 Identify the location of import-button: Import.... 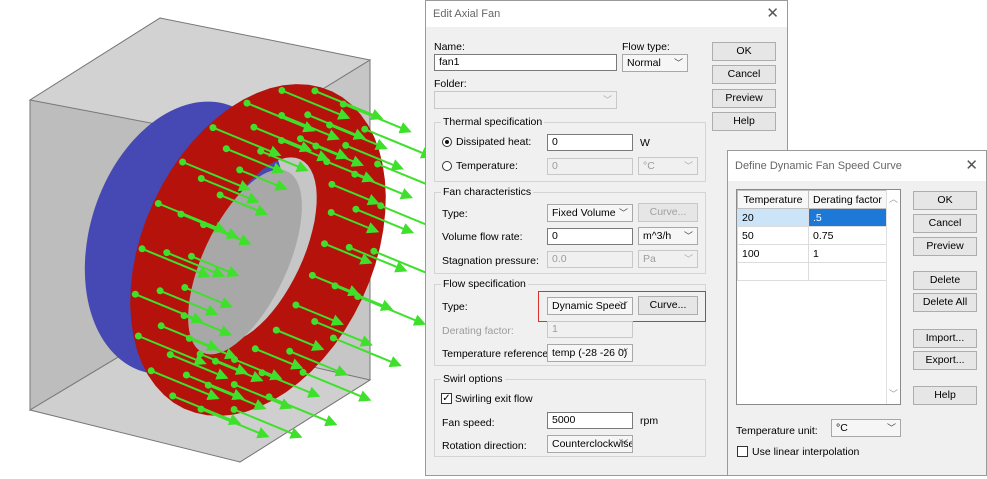
(945, 338).